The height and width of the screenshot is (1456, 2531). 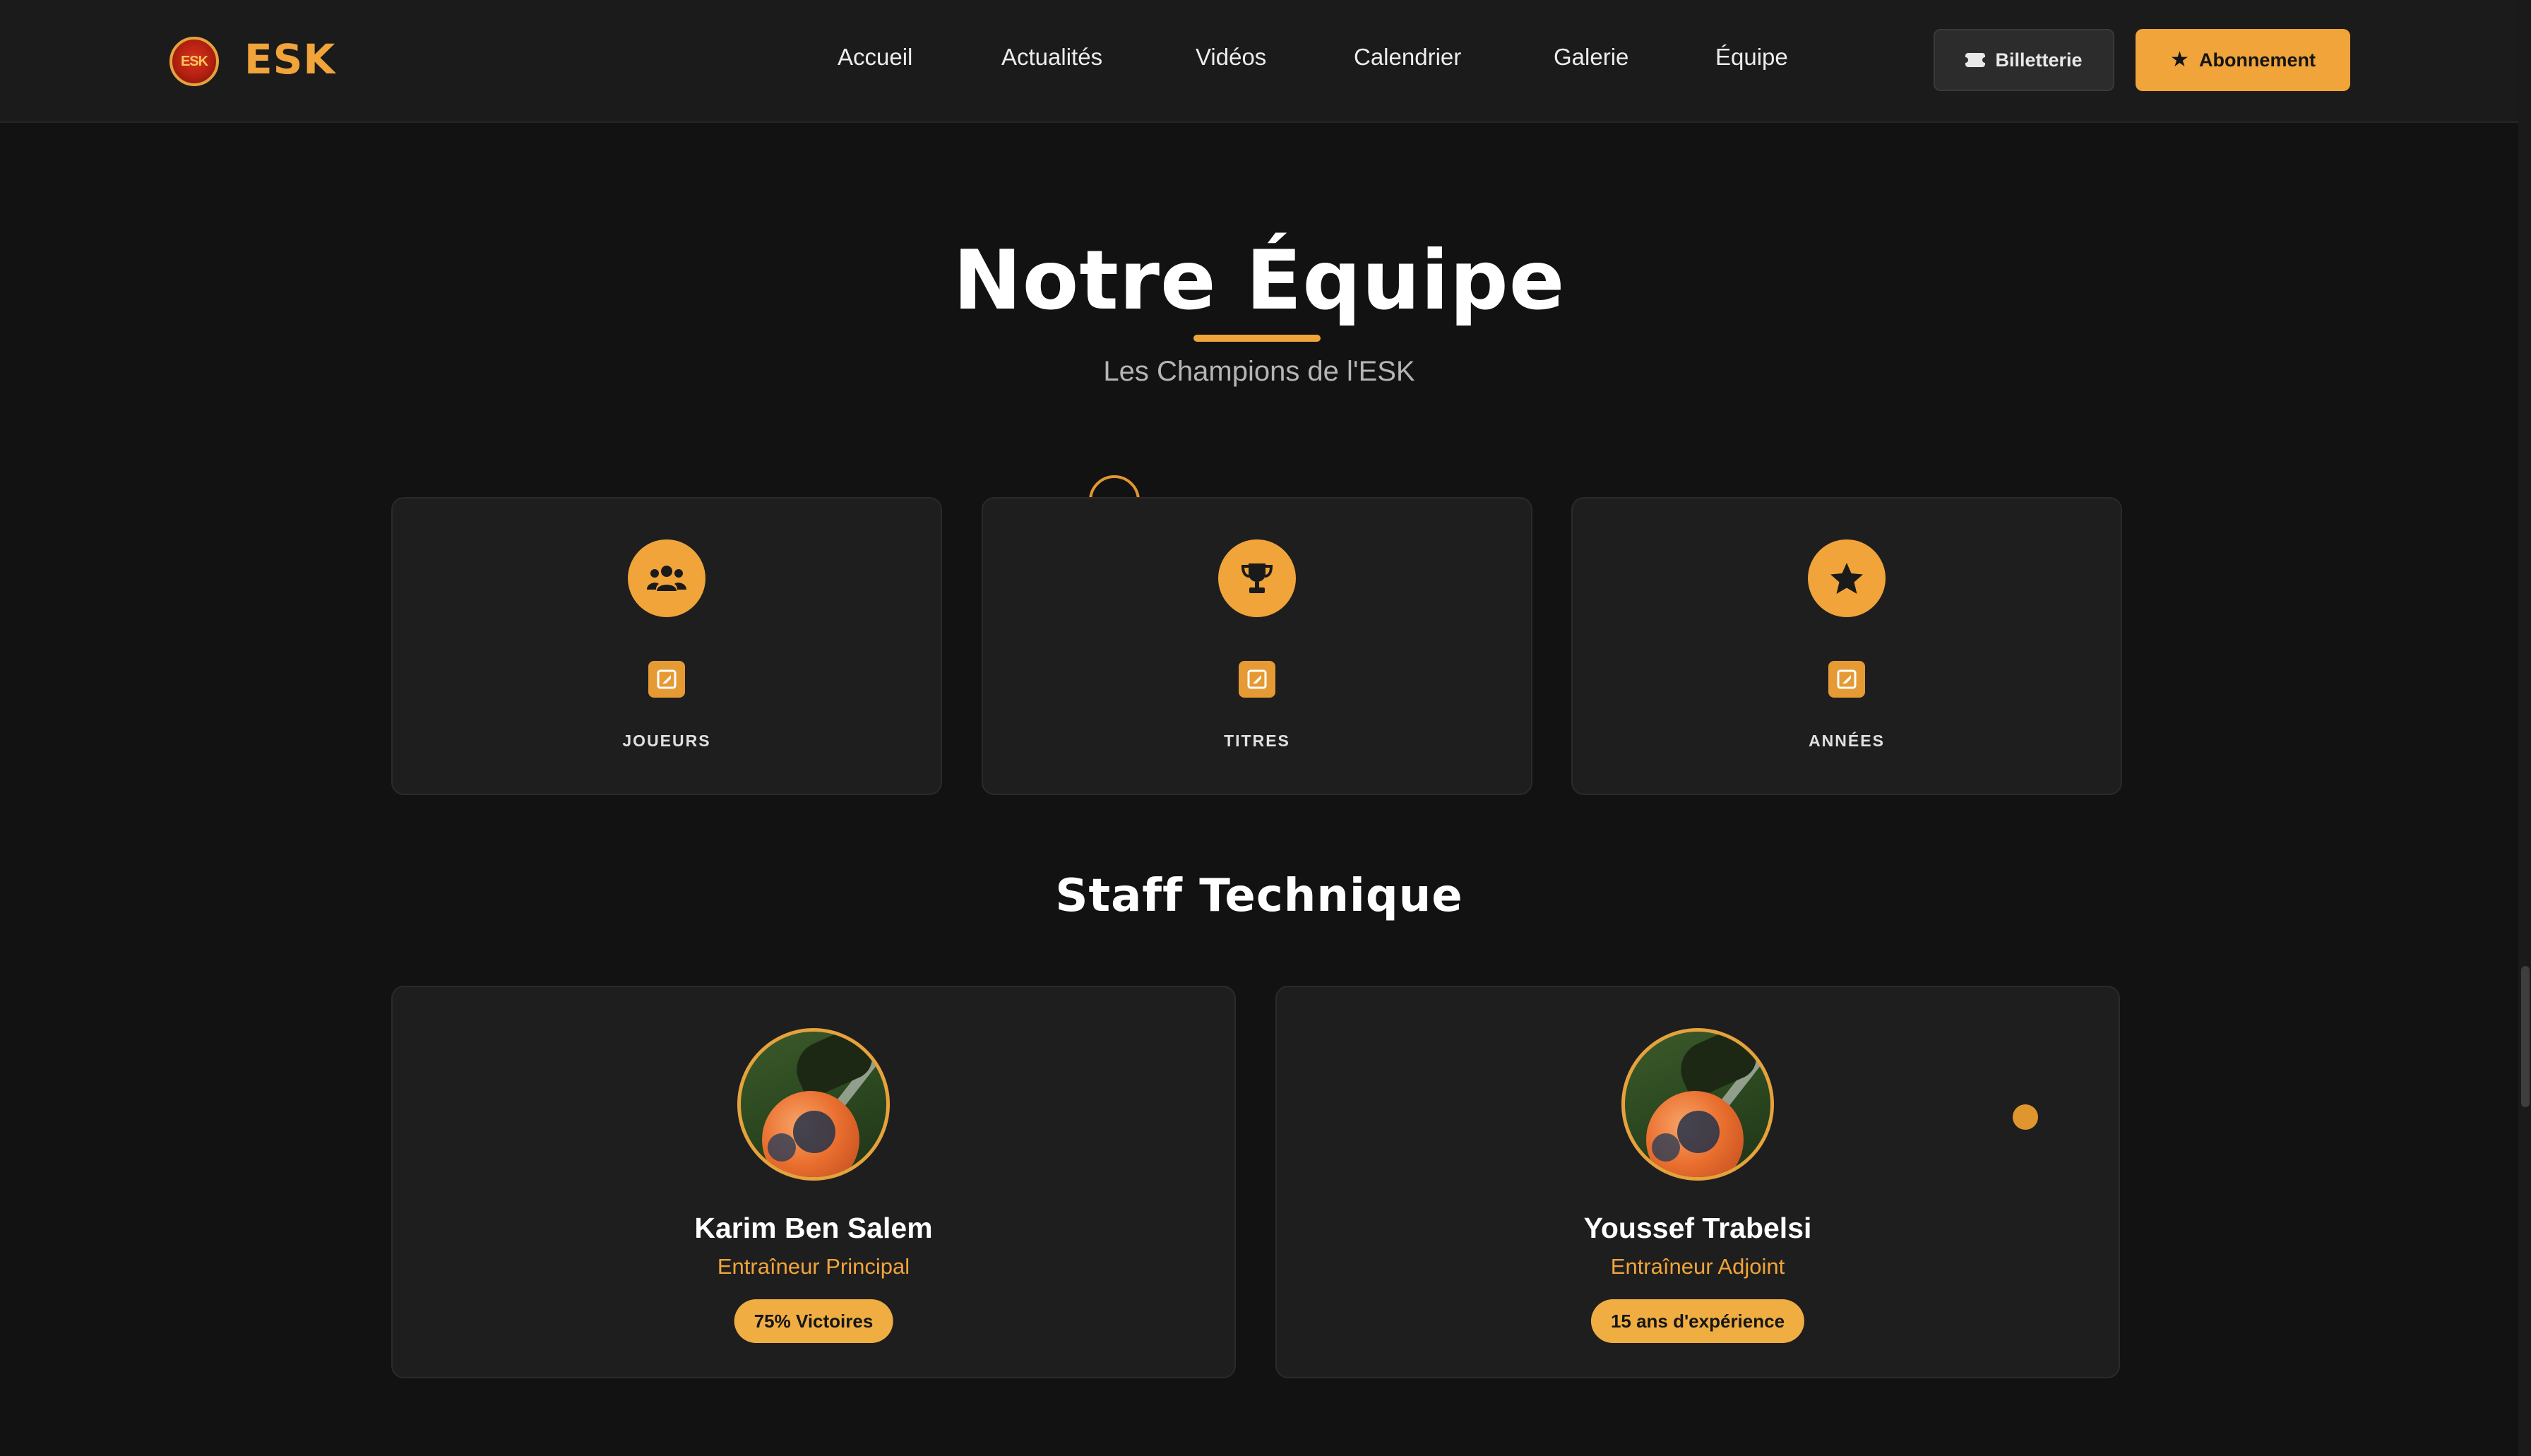 What do you see at coordinates (1697, 1321) in the screenshot?
I see `staff-stat-badge: 15 ans d'expérience` at bounding box center [1697, 1321].